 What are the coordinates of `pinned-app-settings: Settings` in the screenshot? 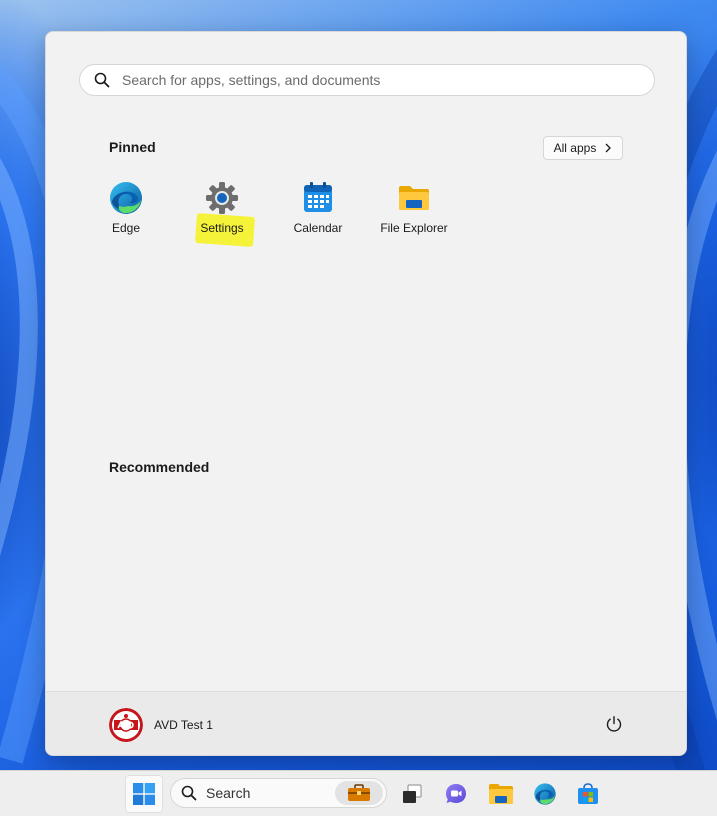 It's located at (222, 212).